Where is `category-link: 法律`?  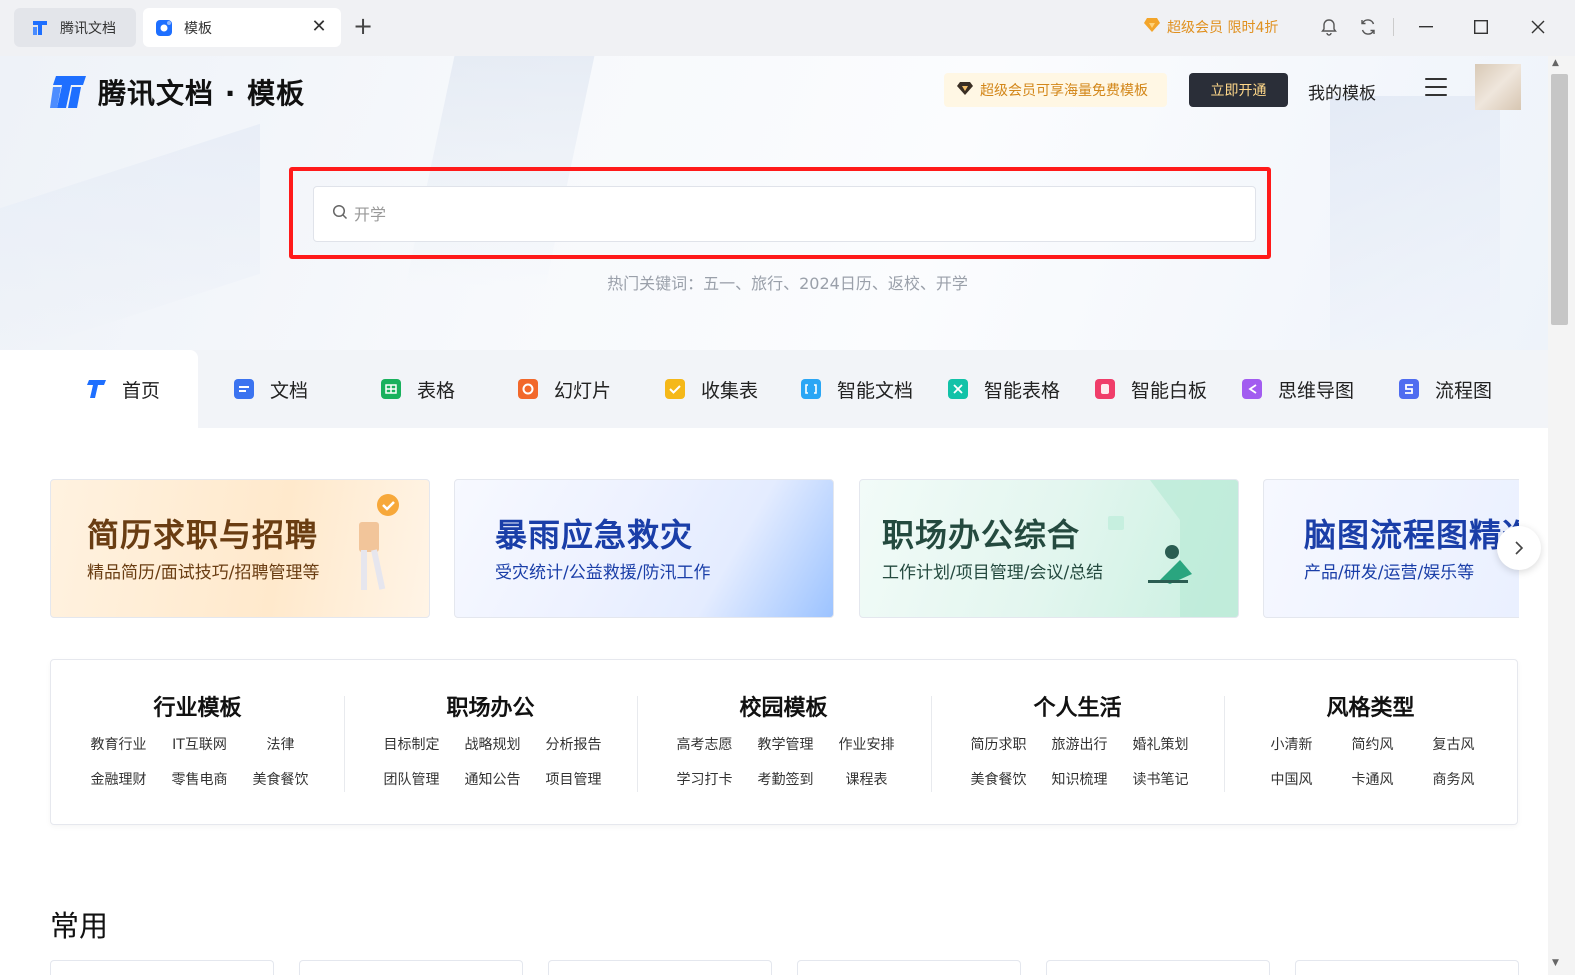
category-link: 法律 is located at coordinates (280, 745).